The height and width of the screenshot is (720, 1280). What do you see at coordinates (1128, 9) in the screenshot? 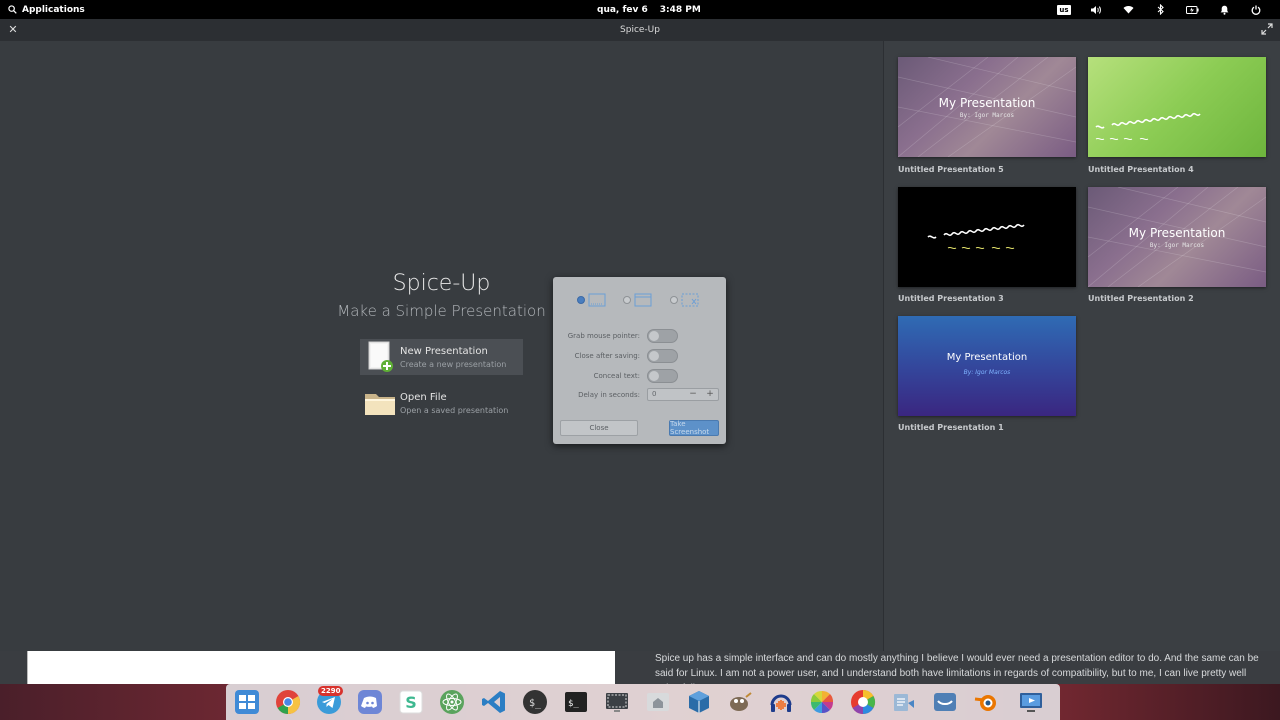
I see `network-indicator` at bounding box center [1128, 9].